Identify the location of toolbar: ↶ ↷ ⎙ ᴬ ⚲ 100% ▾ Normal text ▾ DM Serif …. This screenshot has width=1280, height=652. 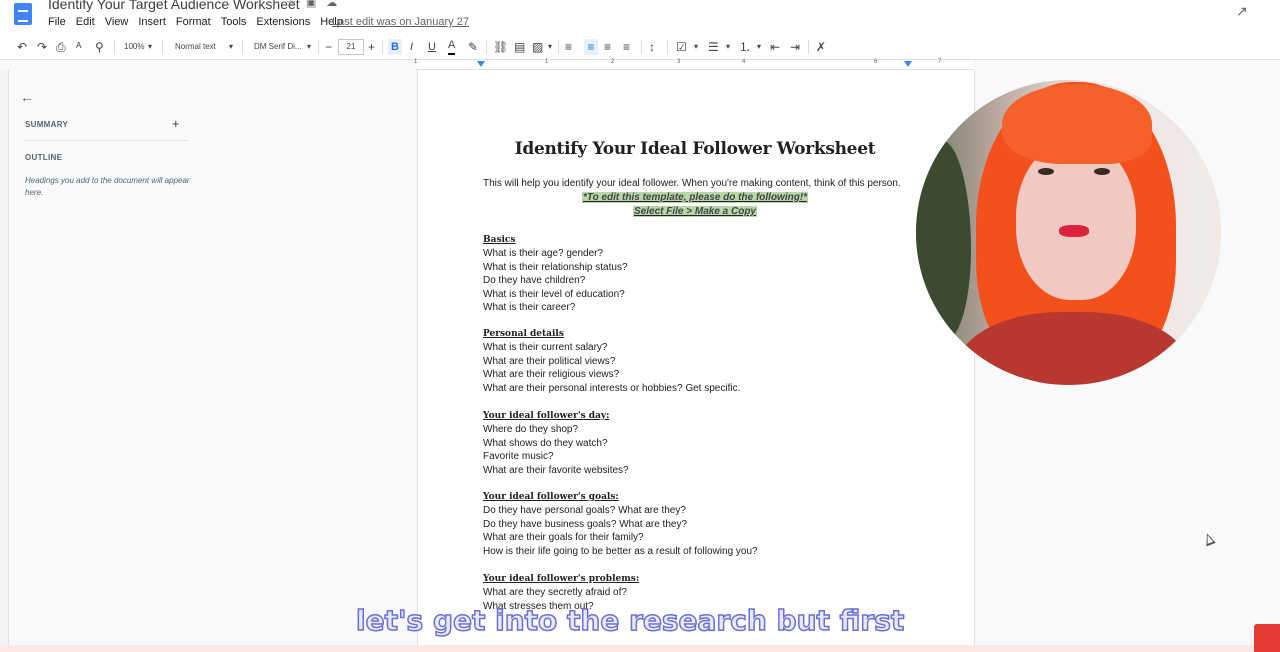
(640, 47).